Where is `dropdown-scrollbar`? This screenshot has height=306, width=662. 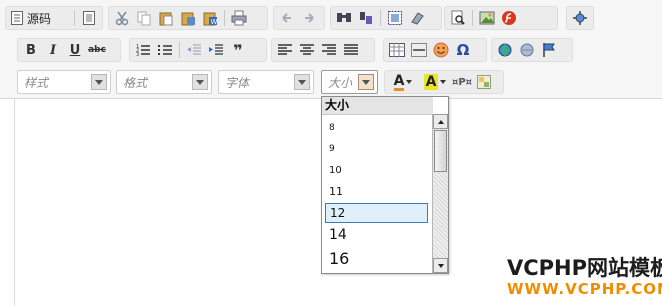 dropdown-scrollbar is located at coordinates (440, 193).